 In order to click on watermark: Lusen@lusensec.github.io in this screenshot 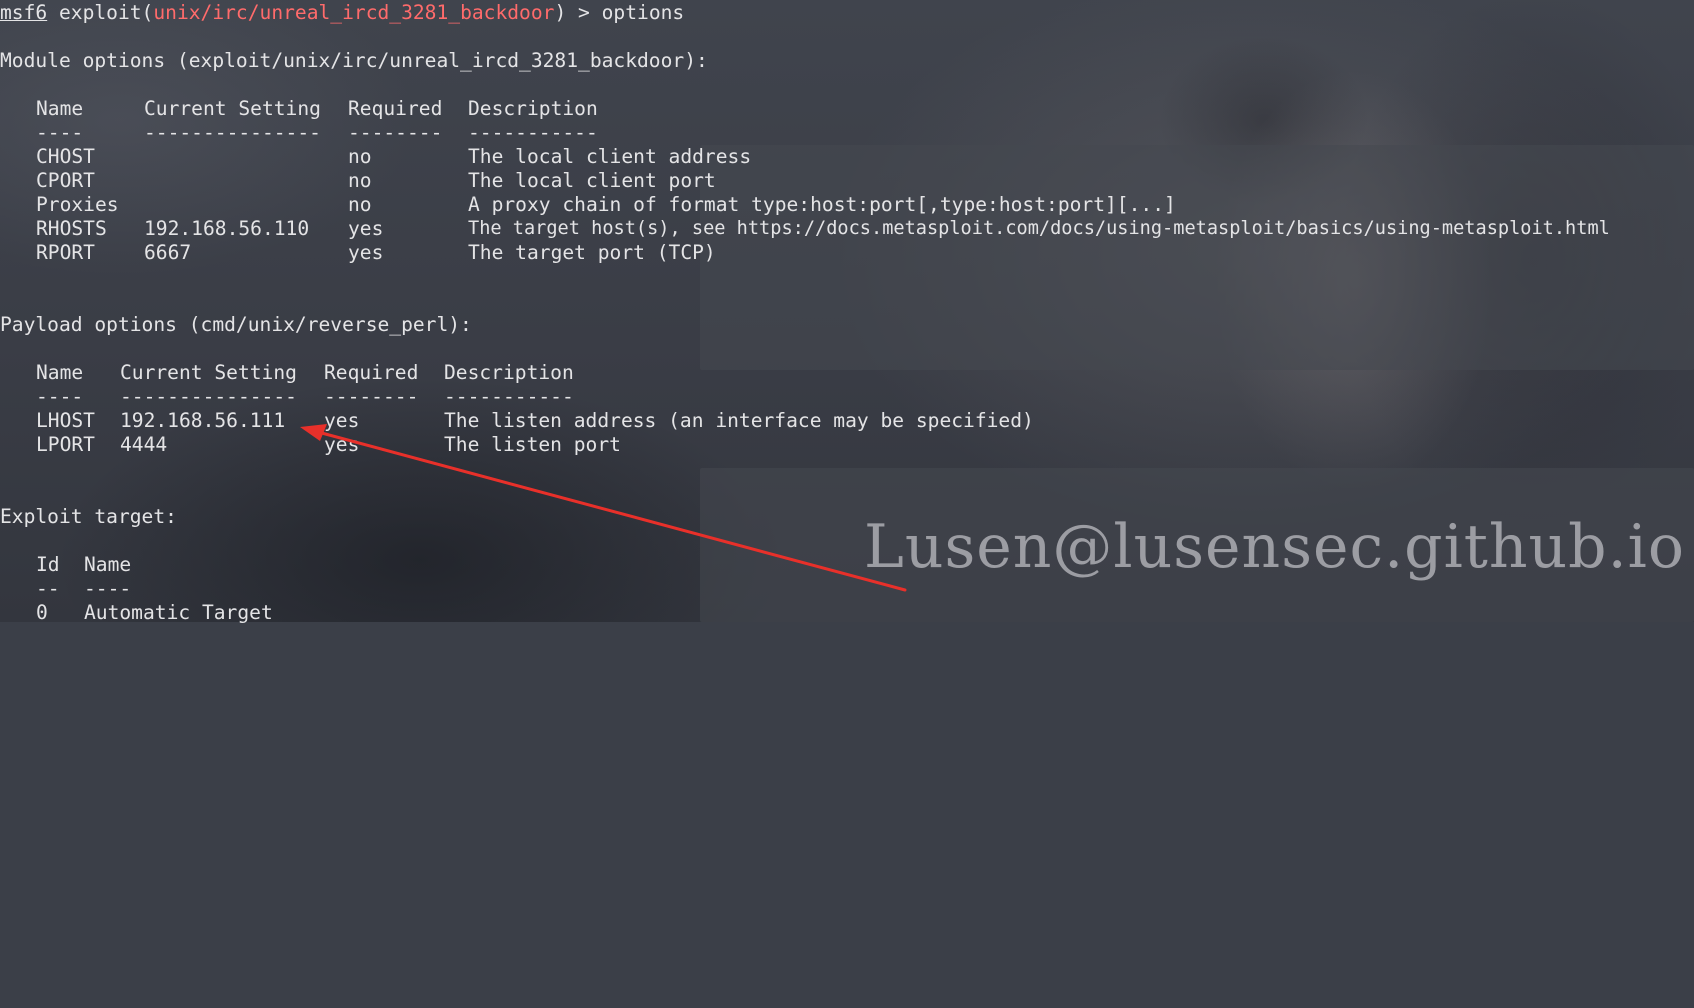, I will do `click(1274, 547)`.